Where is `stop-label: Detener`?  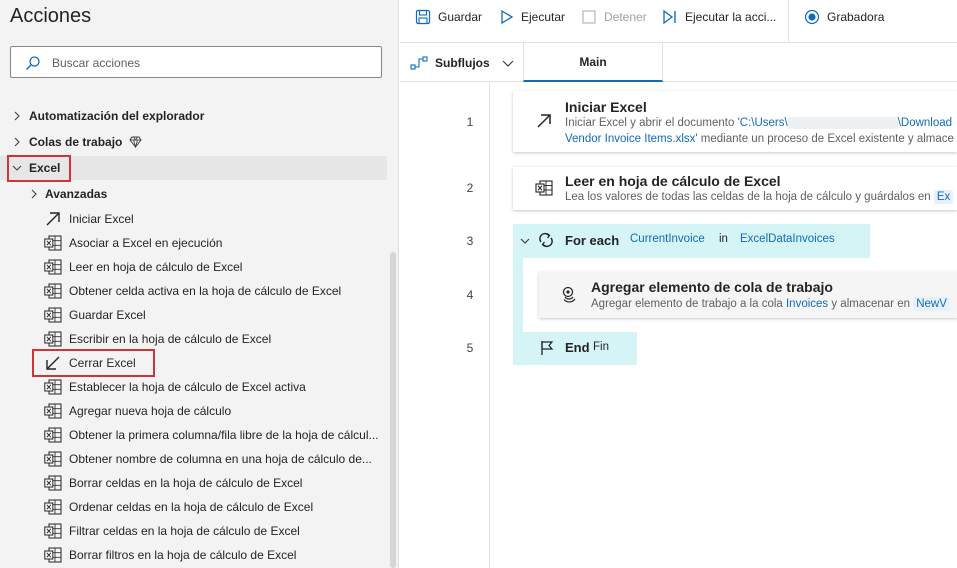 stop-label: Detener is located at coordinates (625, 17).